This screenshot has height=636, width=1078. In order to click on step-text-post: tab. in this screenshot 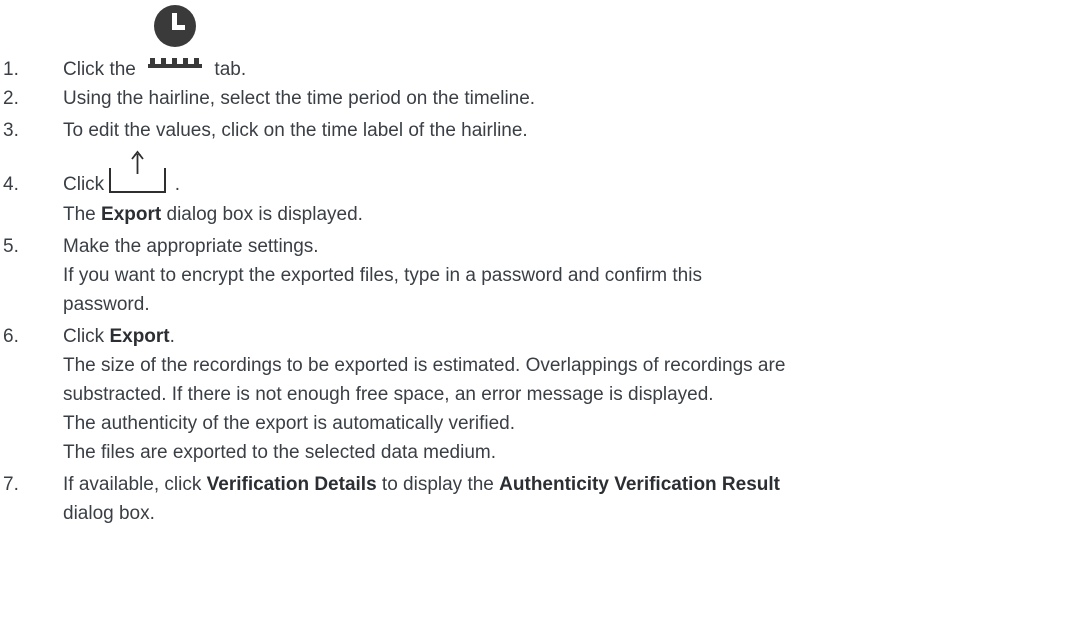, I will do `click(230, 69)`.